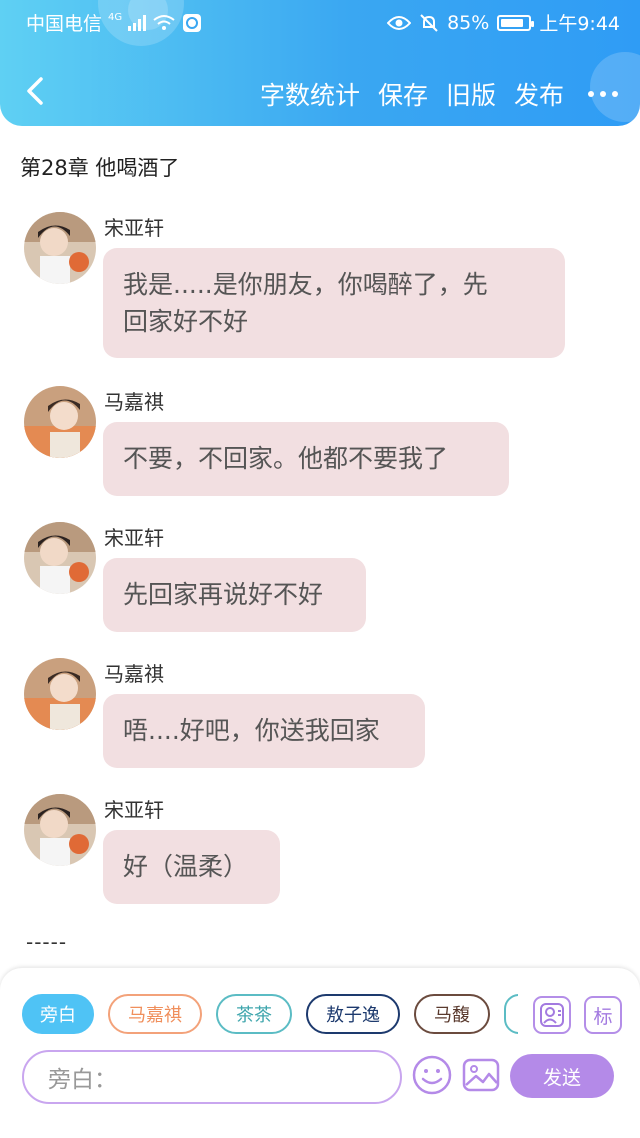 This screenshot has height=1138, width=640. I want to click on top-nav: 字数统计 保存 旧版 发布, so click(320, 92).